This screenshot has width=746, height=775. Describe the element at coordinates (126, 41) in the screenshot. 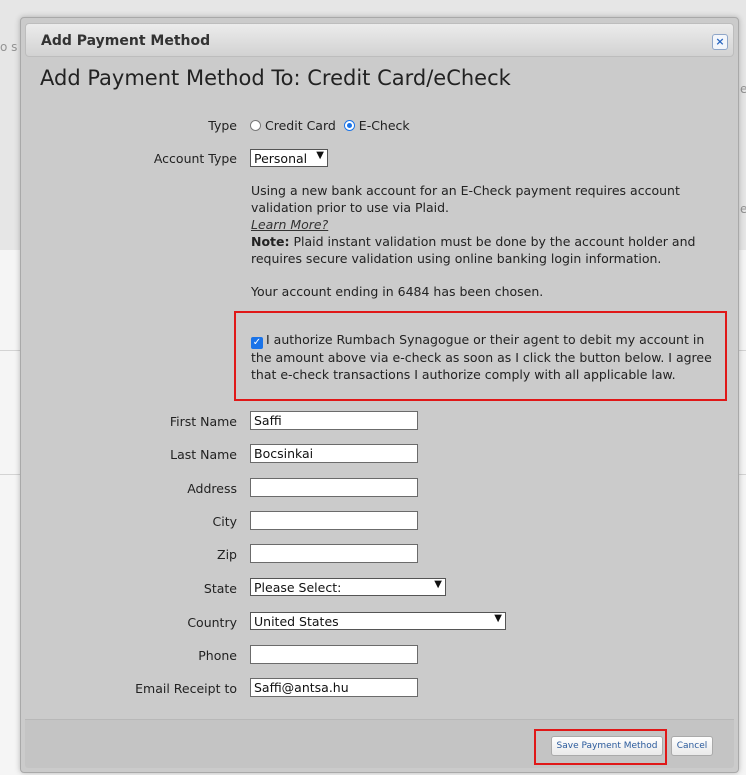

I see `dialog-title: Add Payment Method` at that location.